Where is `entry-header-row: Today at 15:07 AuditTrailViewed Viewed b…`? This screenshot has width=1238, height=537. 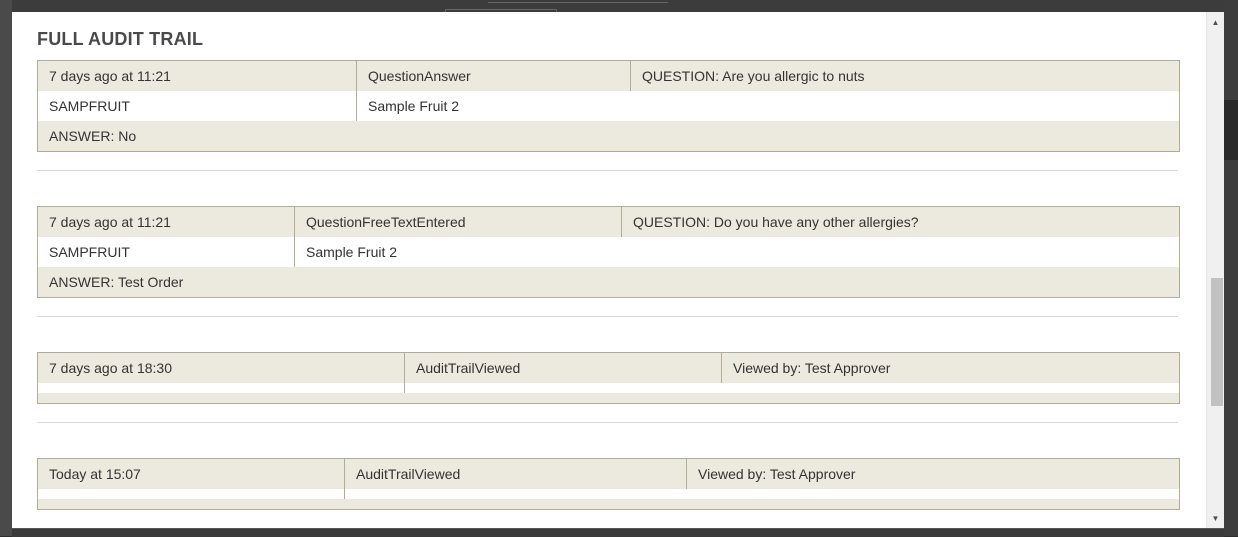
entry-header-row: Today at 15:07 AuditTrailViewed Viewed b… is located at coordinates (608, 474).